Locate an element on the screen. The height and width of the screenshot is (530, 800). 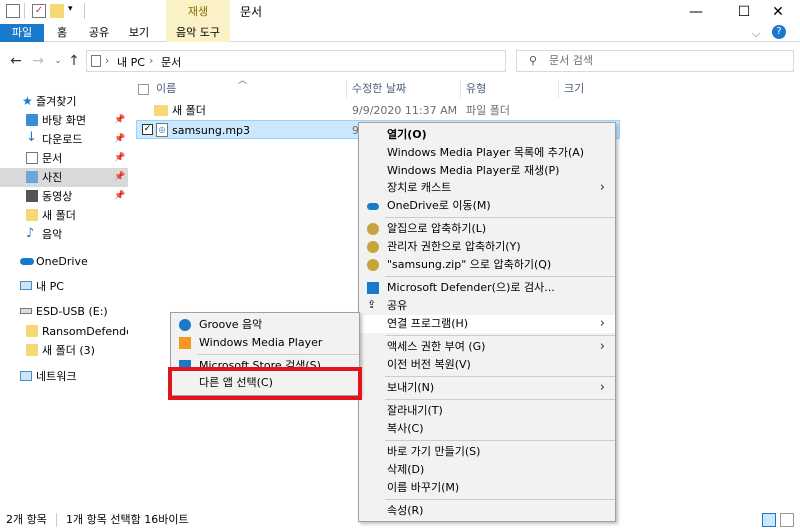
nav-item-pictures: 사진 📌 is located at coordinates (64, 177).